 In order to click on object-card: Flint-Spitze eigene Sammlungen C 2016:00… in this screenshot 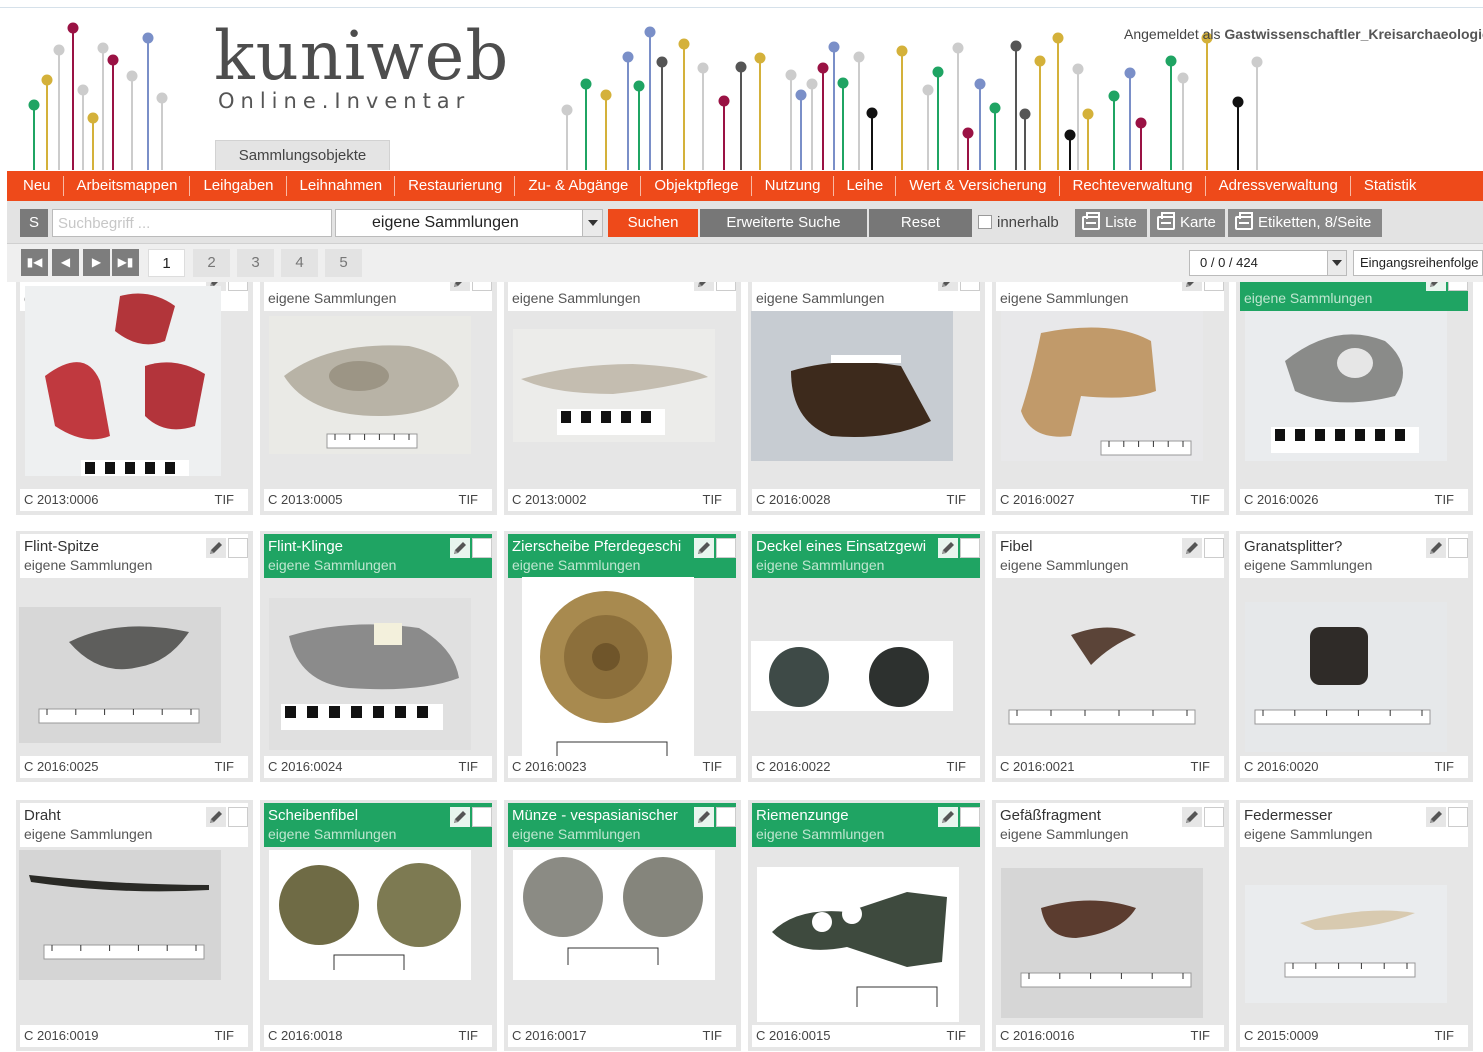, I will do `click(134, 656)`.